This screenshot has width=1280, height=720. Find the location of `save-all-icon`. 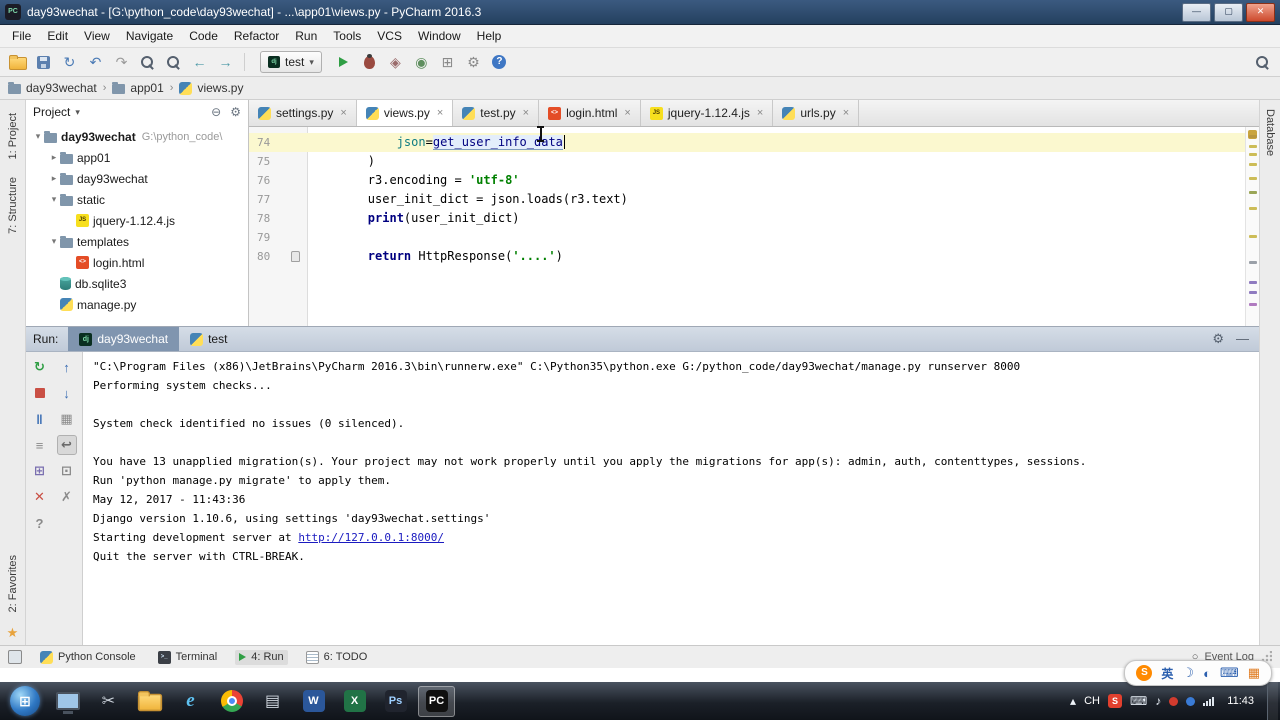

save-all-icon is located at coordinates (43, 62).